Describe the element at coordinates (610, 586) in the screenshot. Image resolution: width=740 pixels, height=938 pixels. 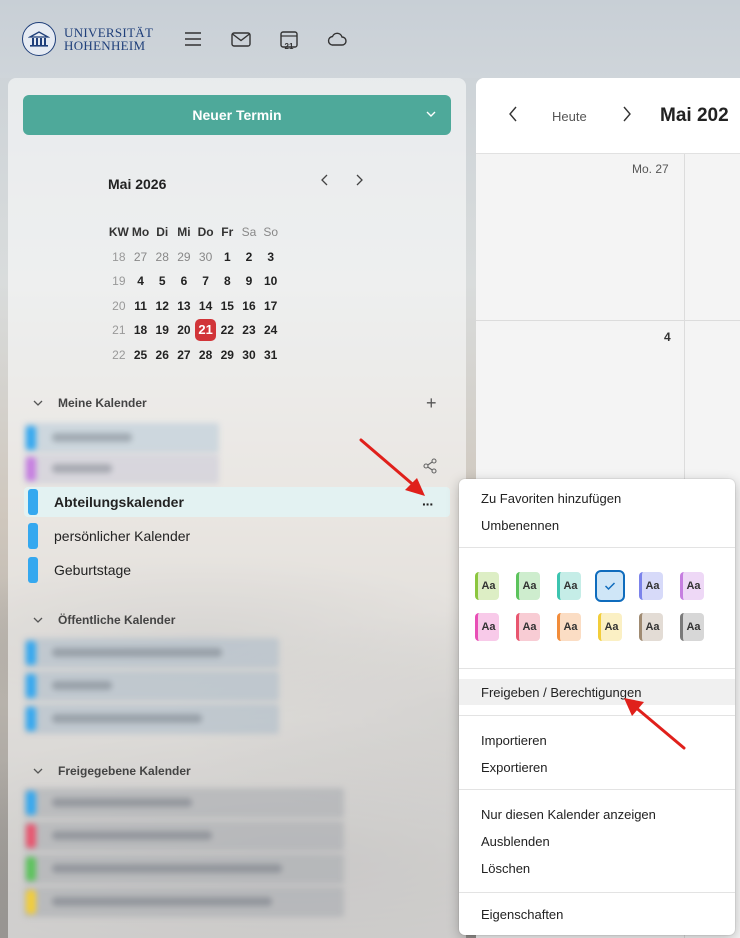
I see `color-swatch-selected` at that location.